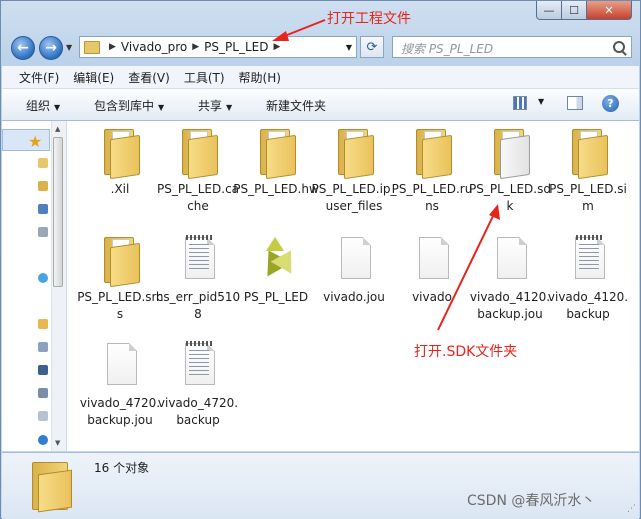 This screenshot has width=641, height=519. What do you see at coordinates (466, 272) in the screenshot?
I see `arrow-to-sdk-icon` at bounding box center [466, 272].